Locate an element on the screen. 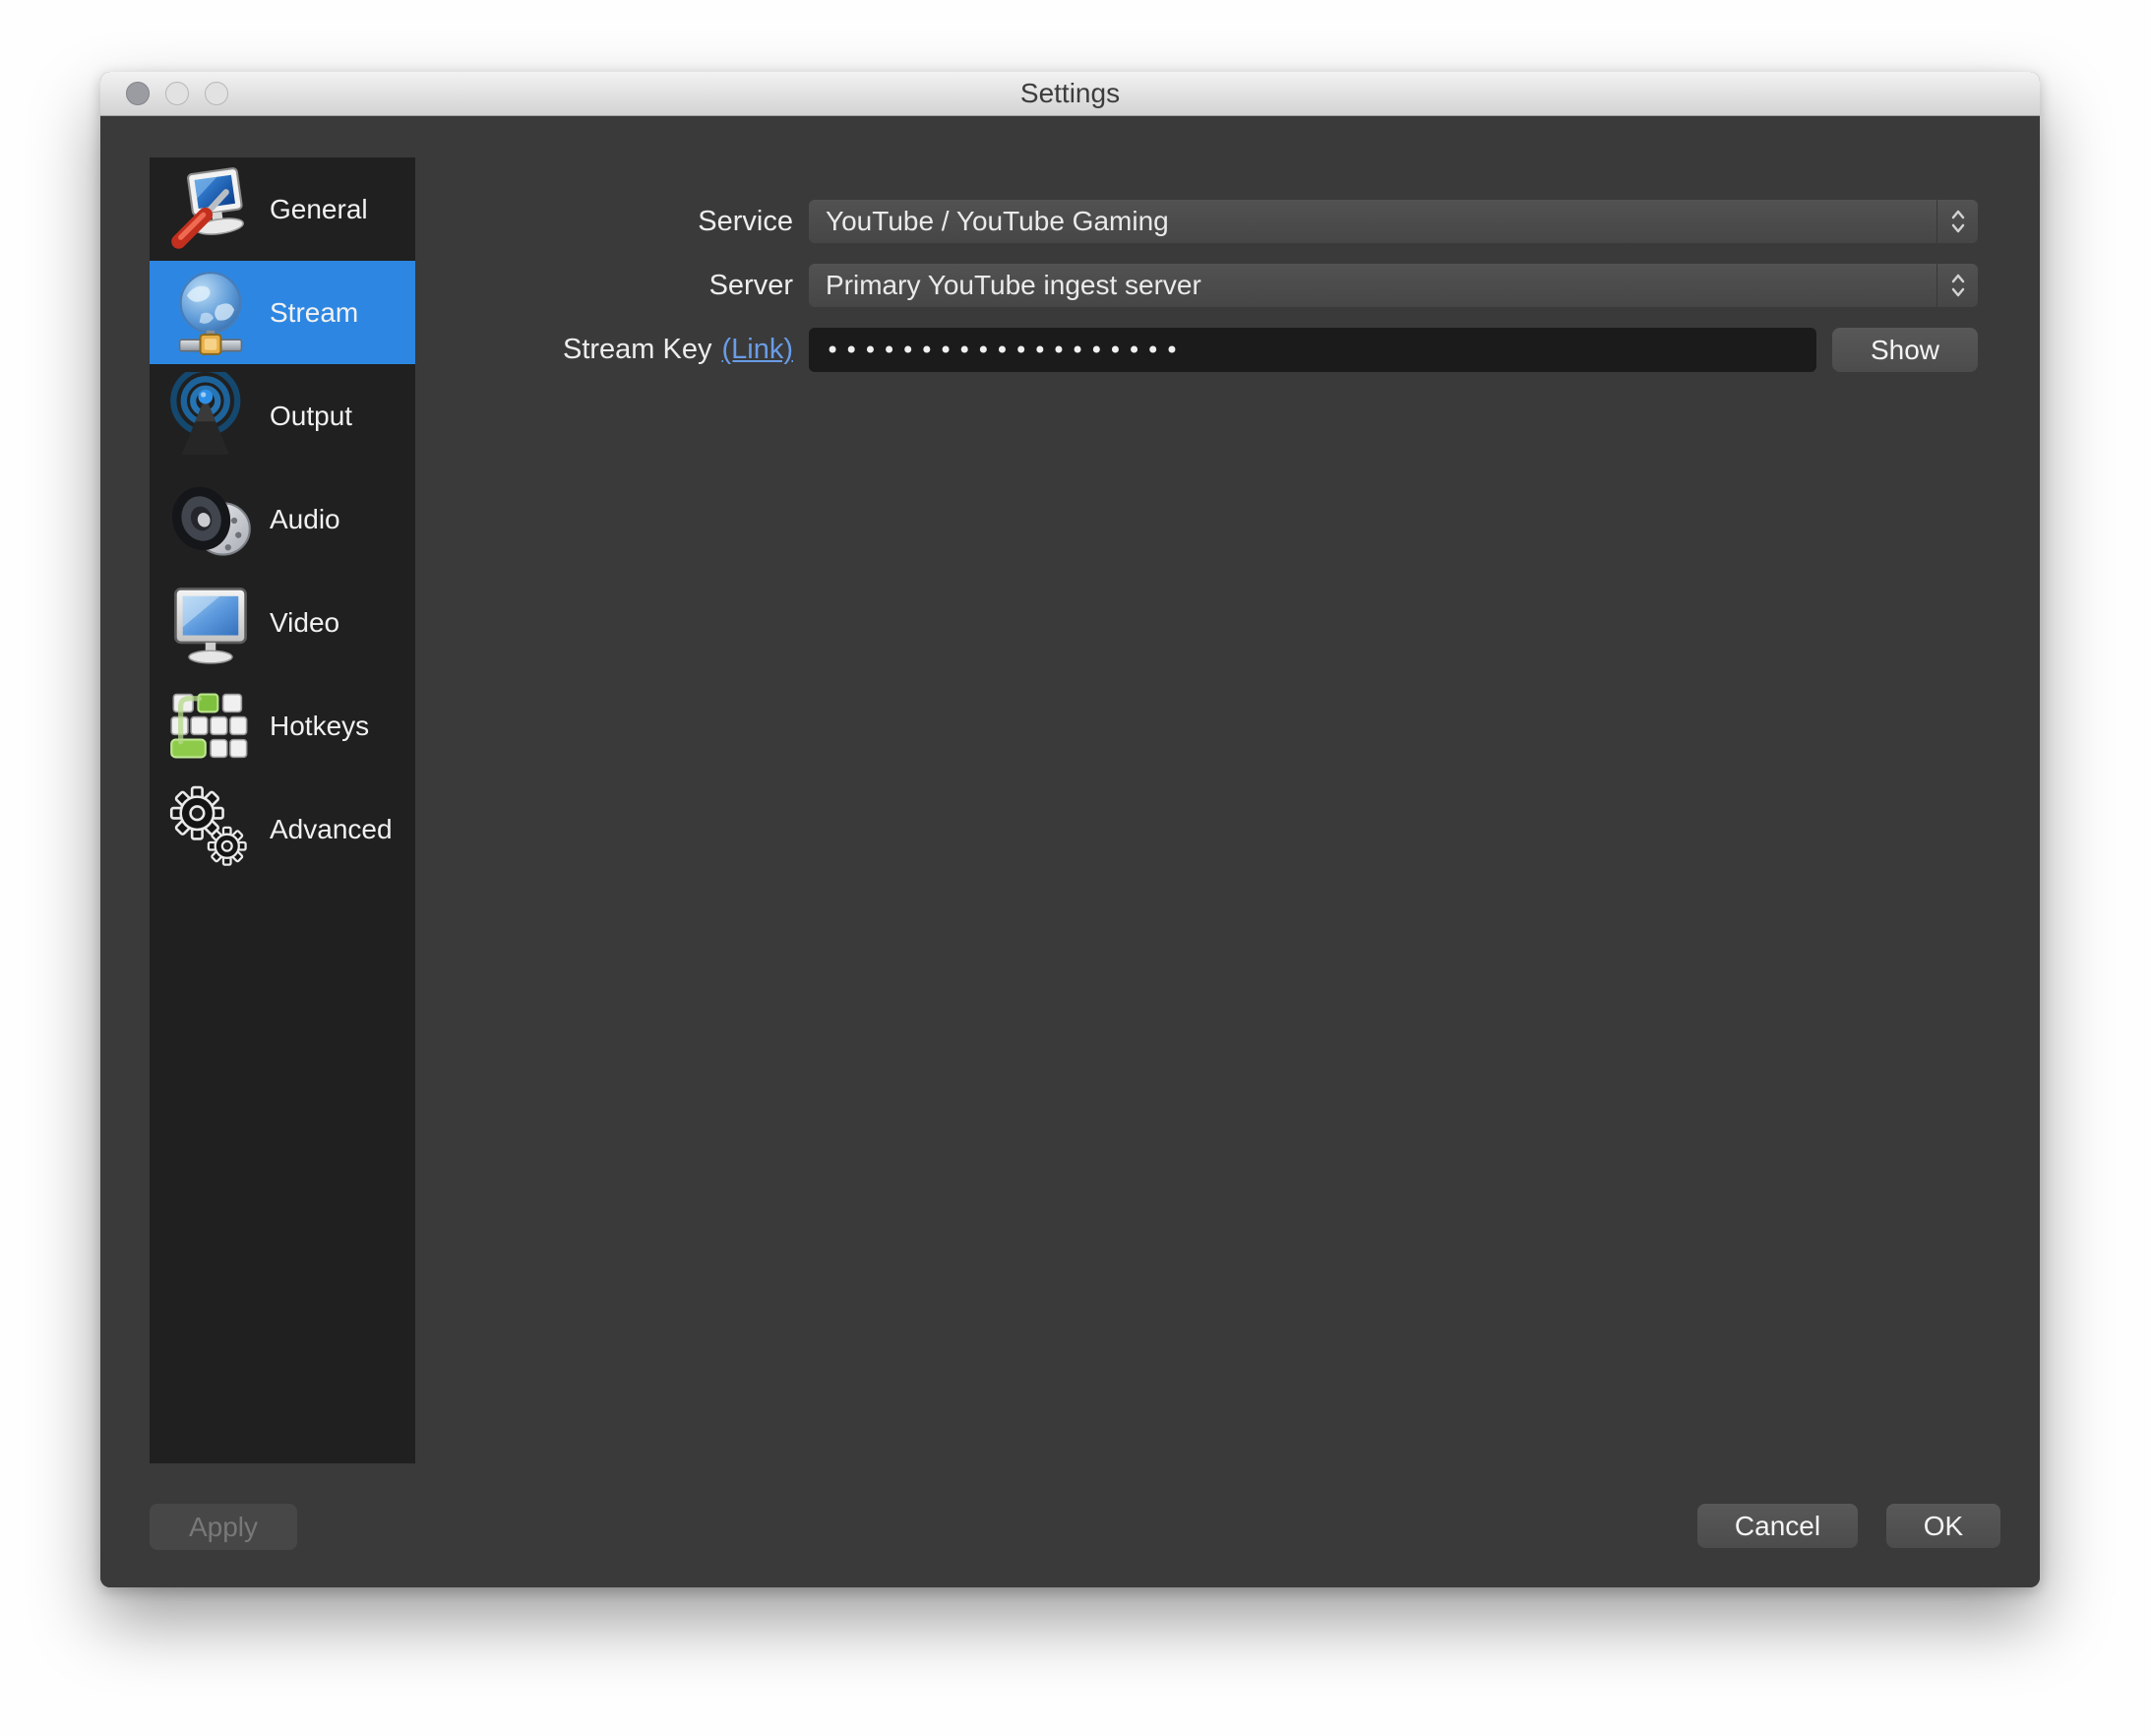 This screenshot has width=2151, height=1736. server-row: Server Primary YouTube ingest server is located at coordinates (1070, 286).